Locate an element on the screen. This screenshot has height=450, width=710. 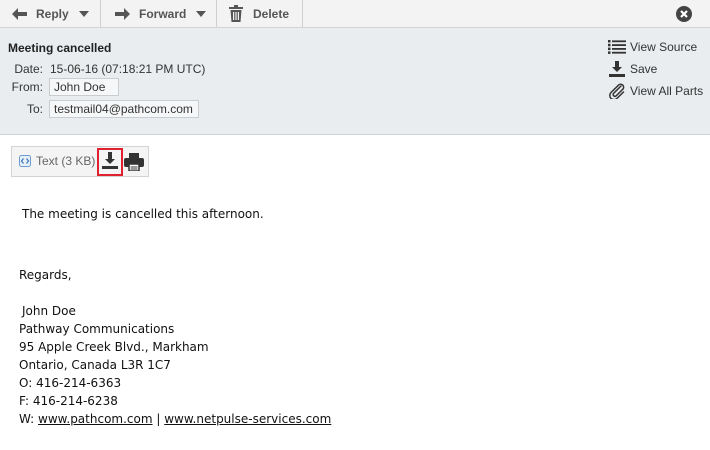
signature-address1: 95 Apple Creek Blvd., Markham is located at coordinates (114, 347).